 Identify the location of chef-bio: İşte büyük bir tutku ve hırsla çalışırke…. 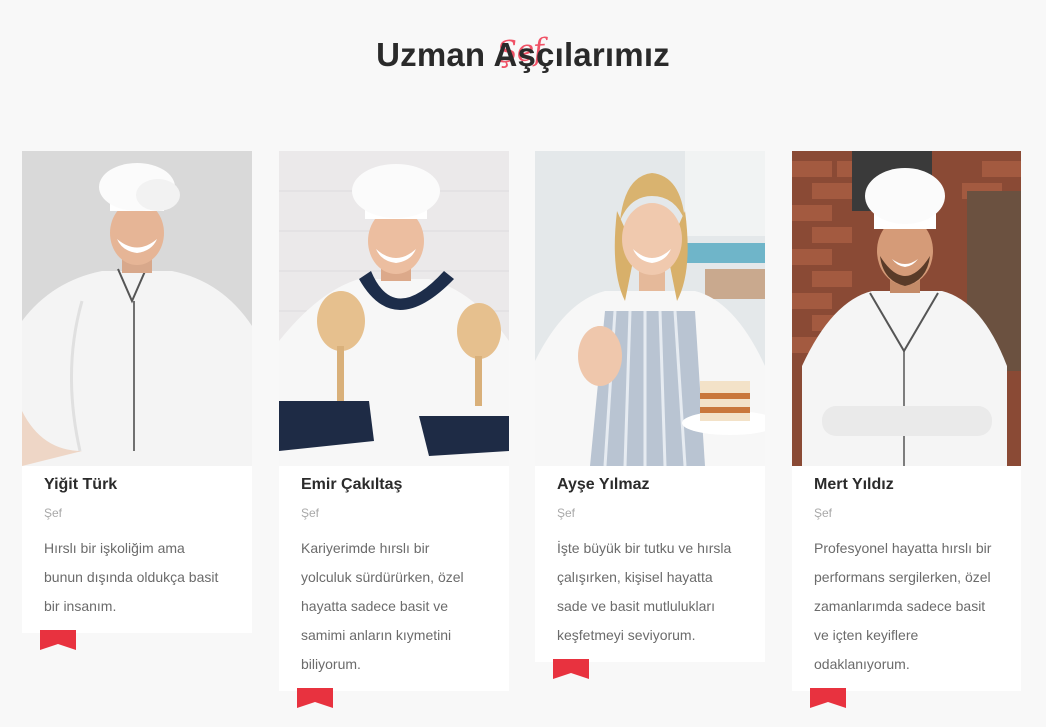
(650, 592).